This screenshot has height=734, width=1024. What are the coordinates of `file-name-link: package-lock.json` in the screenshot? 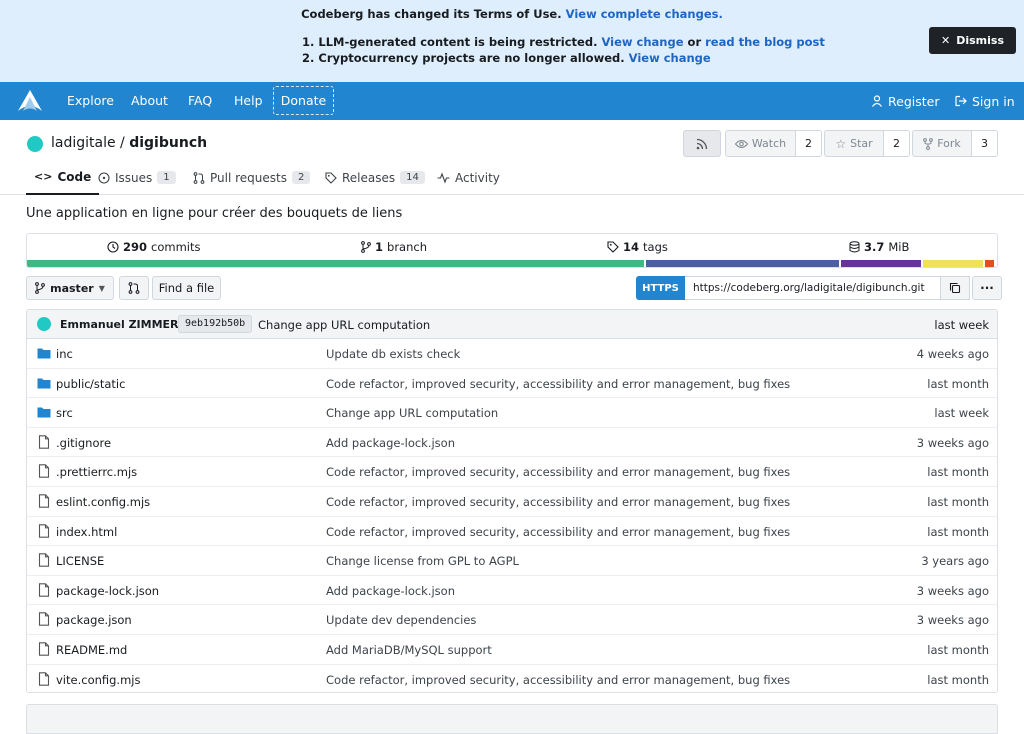 It's located at (107, 591).